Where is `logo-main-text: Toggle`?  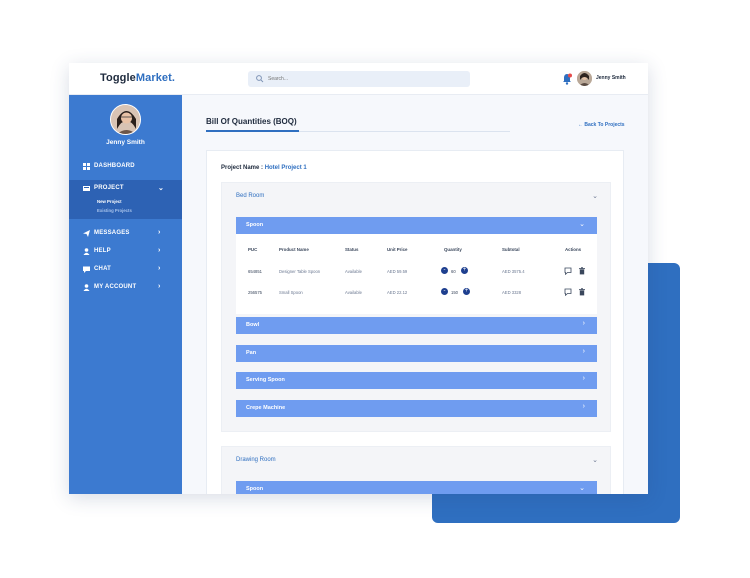
logo-main-text: Toggle is located at coordinates (118, 78).